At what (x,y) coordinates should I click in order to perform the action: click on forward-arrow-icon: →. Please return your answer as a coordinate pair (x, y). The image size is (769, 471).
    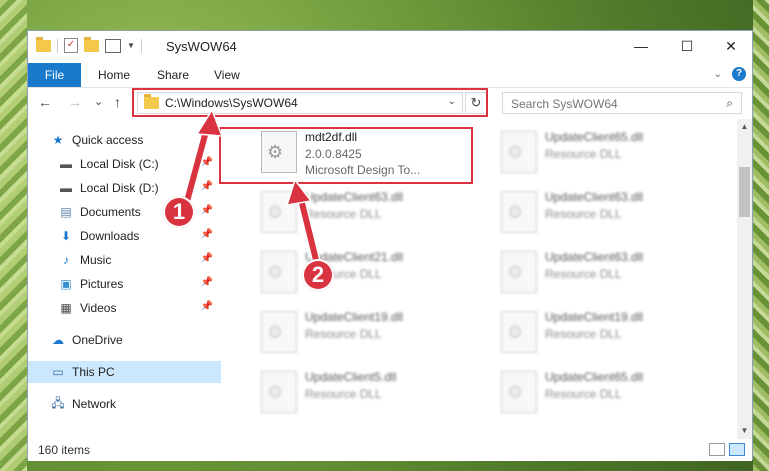
    Looking at the image, I should click on (75, 102).